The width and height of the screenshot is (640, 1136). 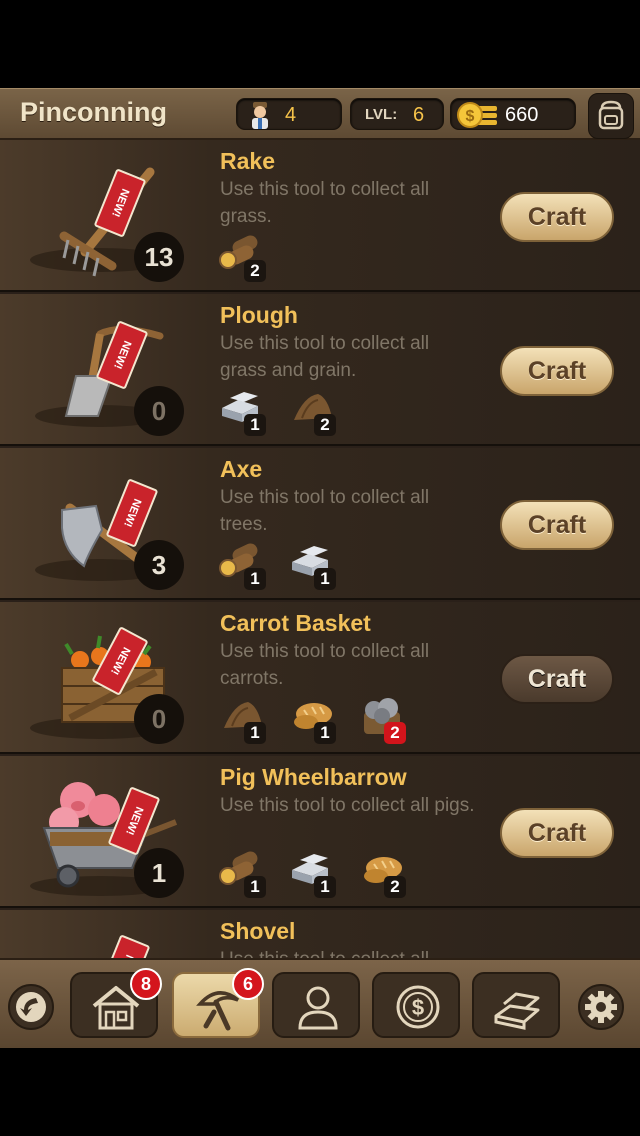 What do you see at coordinates (159, 873) in the screenshot?
I see `owned-count: 1` at bounding box center [159, 873].